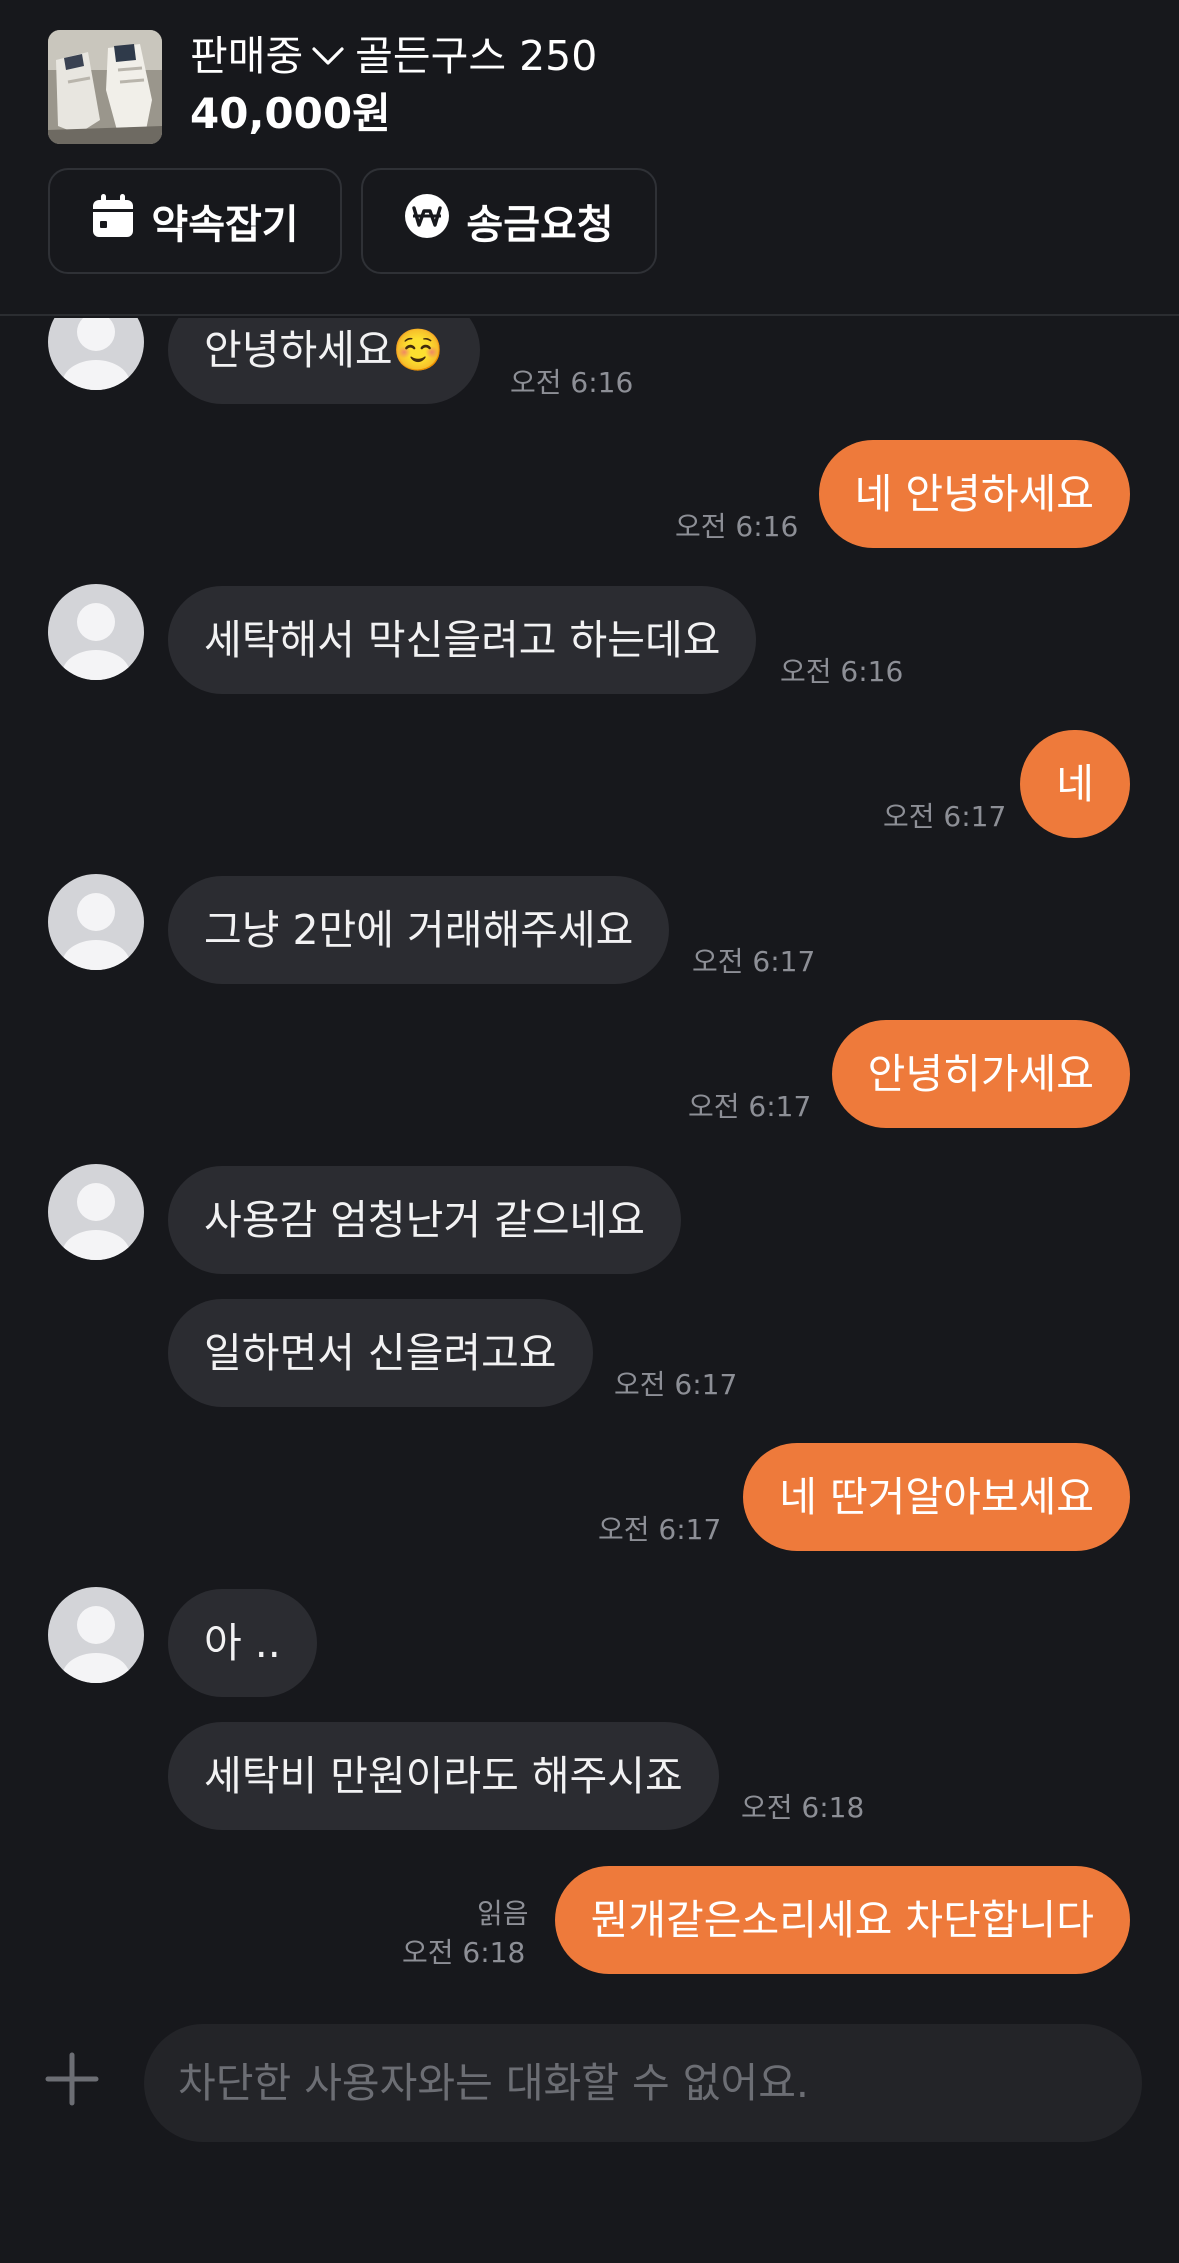  What do you see at coordinates (503, 1913) in the screenshot?
I see `read-receipt: 읽음` at bounding box center [503, 1913].